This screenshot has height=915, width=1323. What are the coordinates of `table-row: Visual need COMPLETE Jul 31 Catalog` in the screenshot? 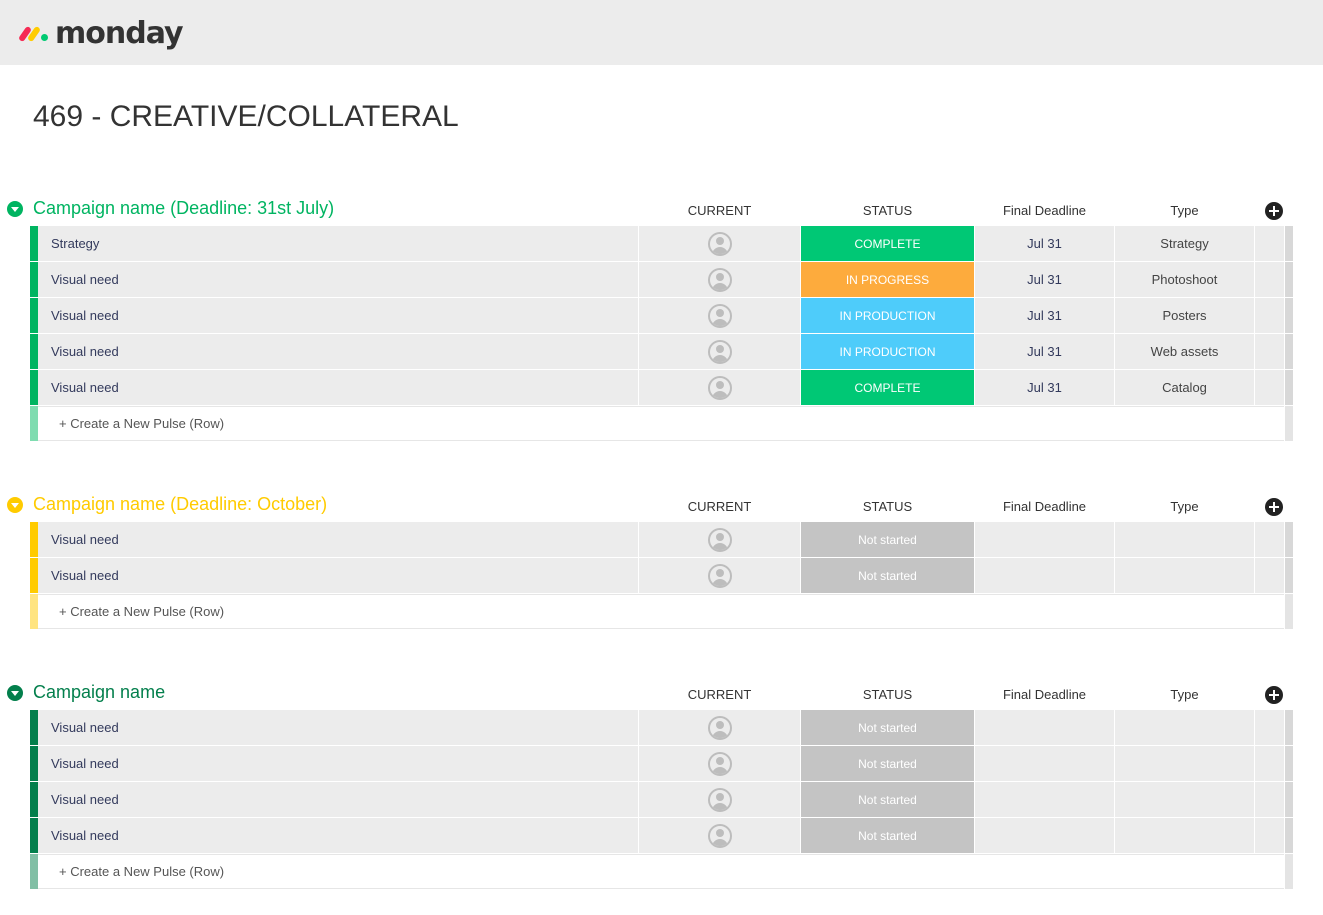 It's located at (661, 388).